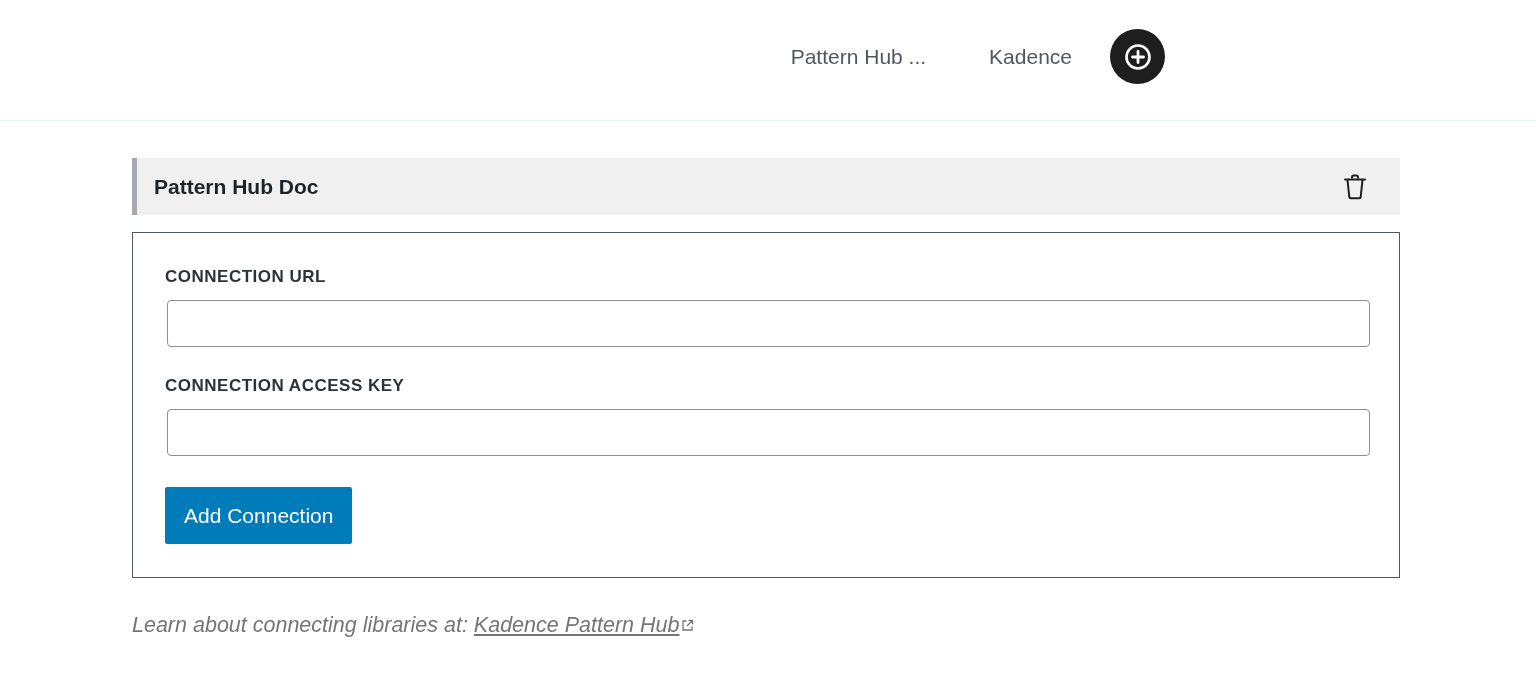  What do you see at coordinates (766, 625) in the screenshot?
I see `help-text: Learn about connecting libraries at: Kadence Pattern Hub` at bounding box center [766, 625].